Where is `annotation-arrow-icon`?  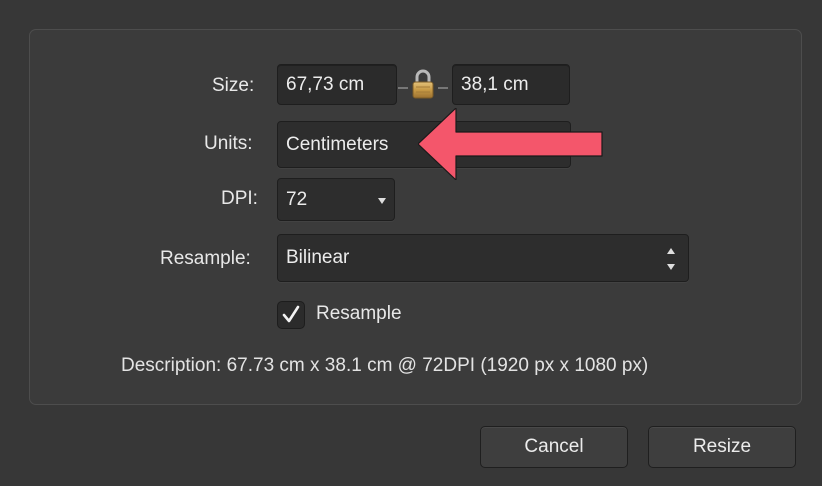
annotation-arrow-icon is located at coordinates (510, 144).